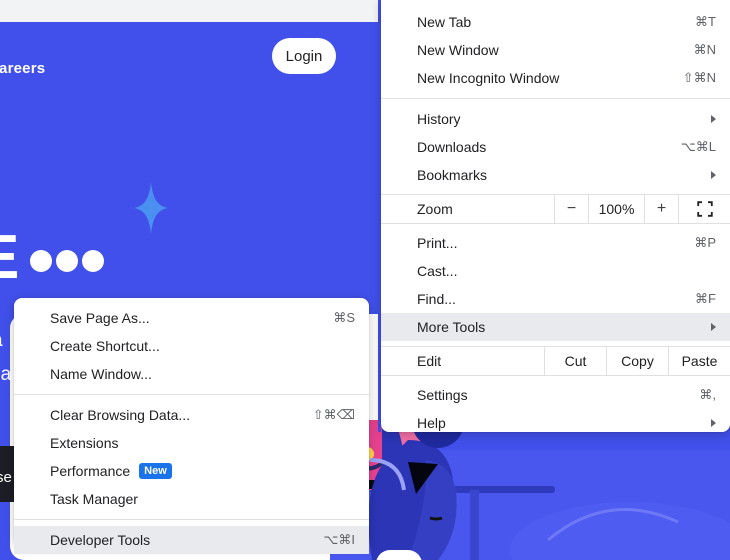 The image size is (730, 560). What do you see at coordinates (704, 49) in the screenshot?
I see `menu-item-accelerator: ⌘N` at bounding box center [704, 49].